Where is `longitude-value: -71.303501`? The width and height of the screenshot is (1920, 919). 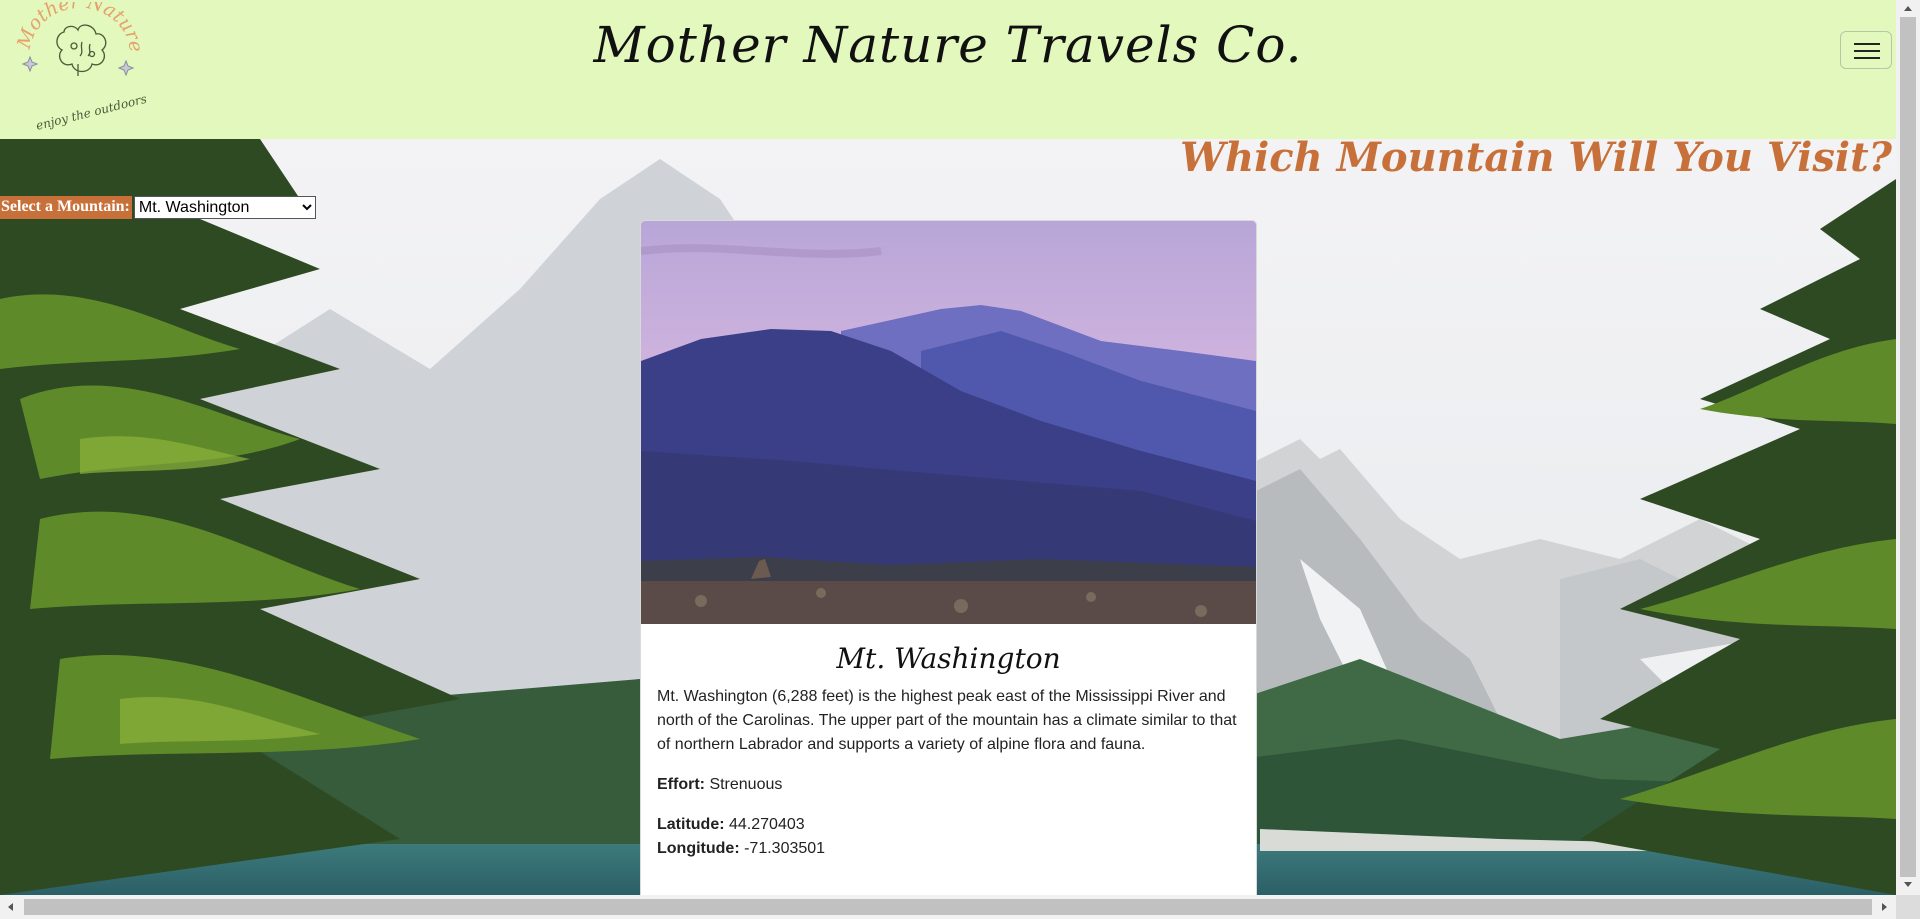 longitude-value: -71.303501 is located at coordinates (785, 848).